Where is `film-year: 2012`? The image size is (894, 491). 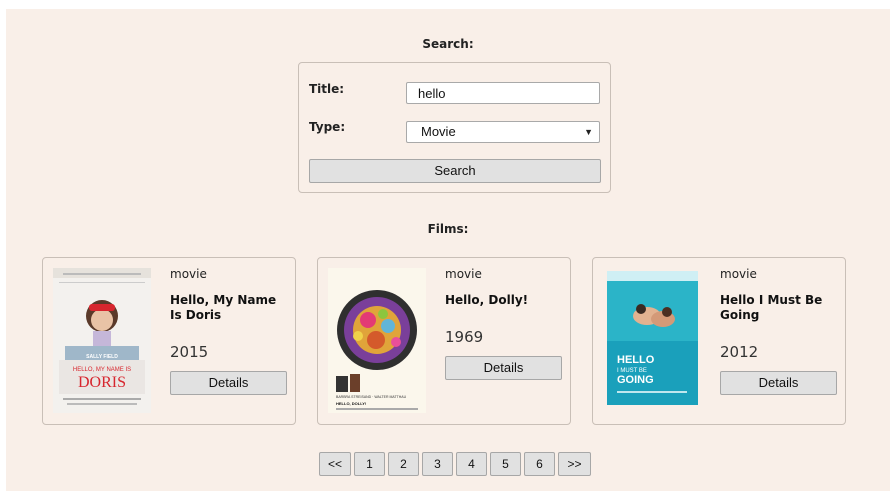
film-year: 2012 is located at coordinates (739, 352).